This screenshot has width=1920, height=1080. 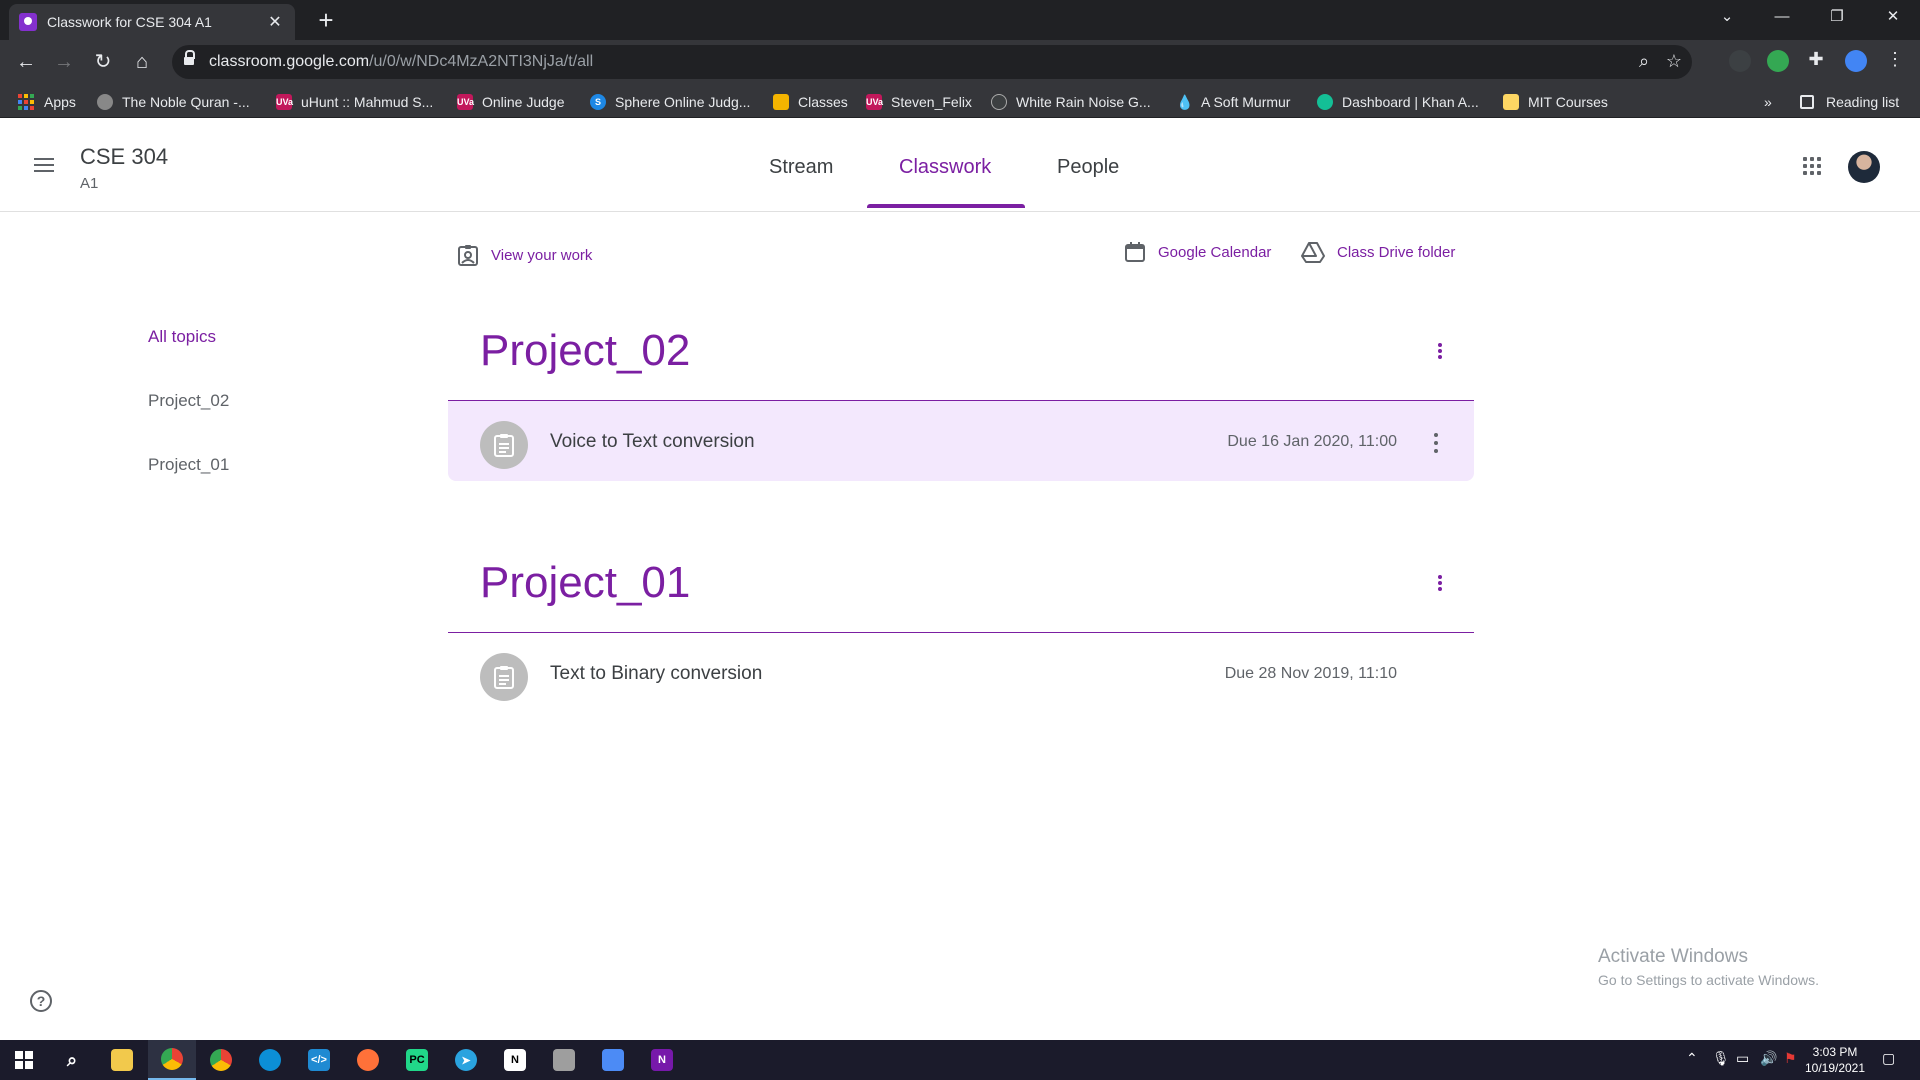 What do you see at coordinates (468, 255) in the screenshot?
I see `assignment-ind-icon` at bounding box center [468, 255].